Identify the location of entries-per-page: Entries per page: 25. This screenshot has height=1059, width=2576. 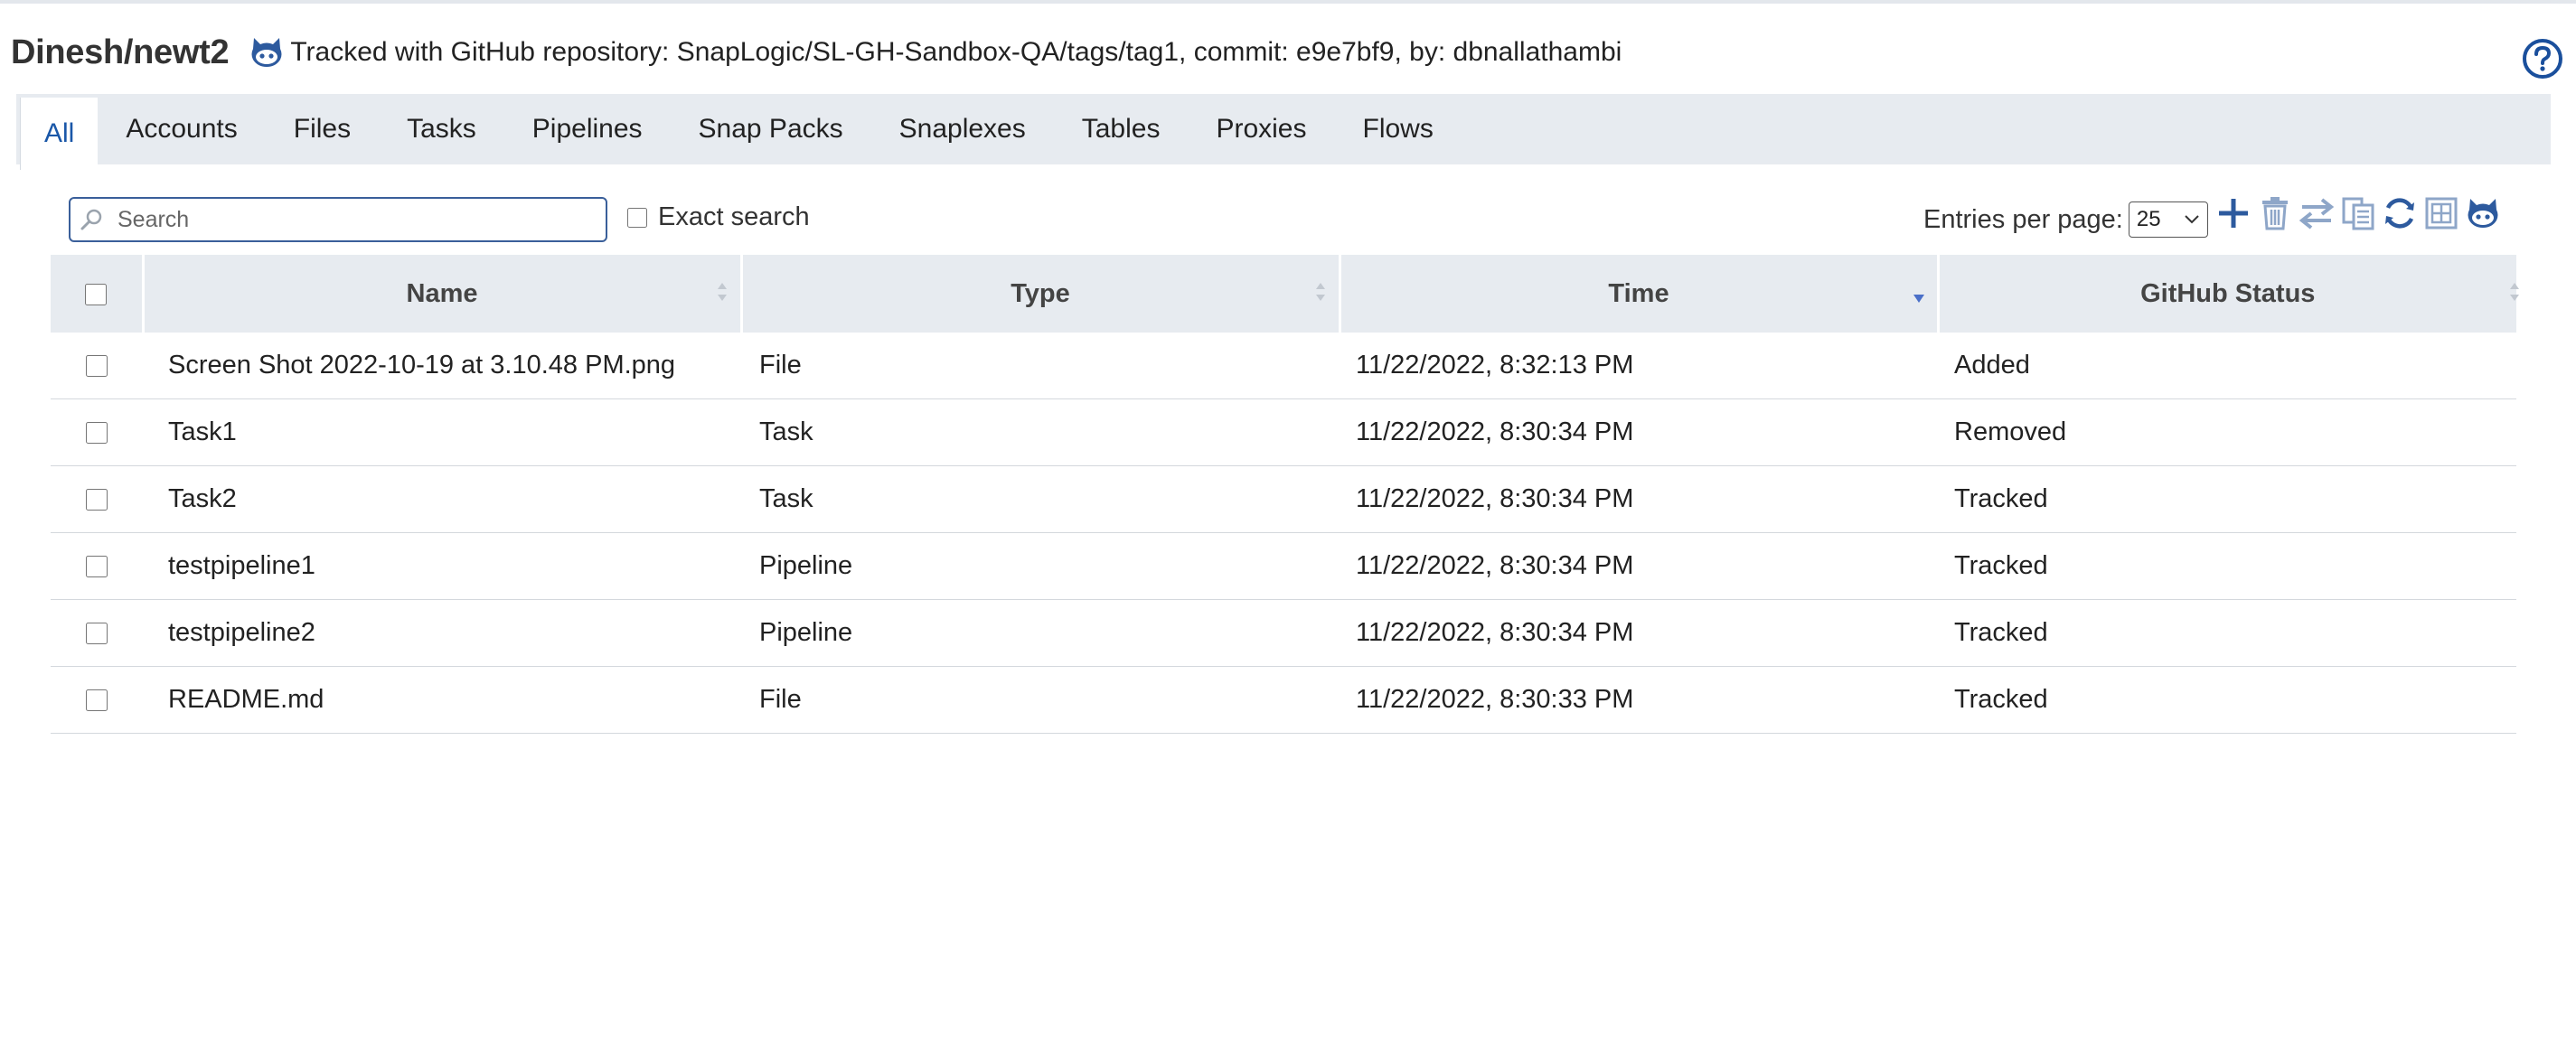
(2066, 219).